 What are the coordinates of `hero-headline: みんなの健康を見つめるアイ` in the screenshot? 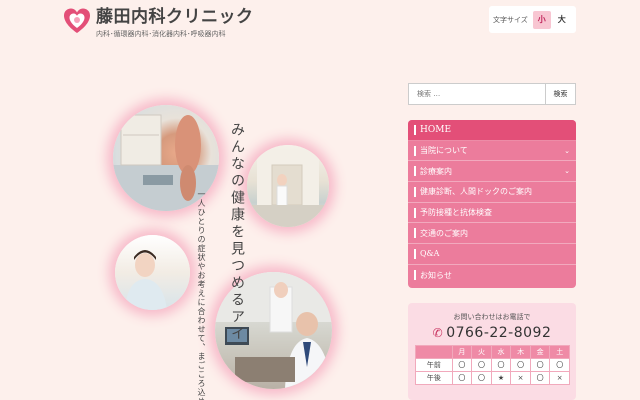 It's located at (237, 232).